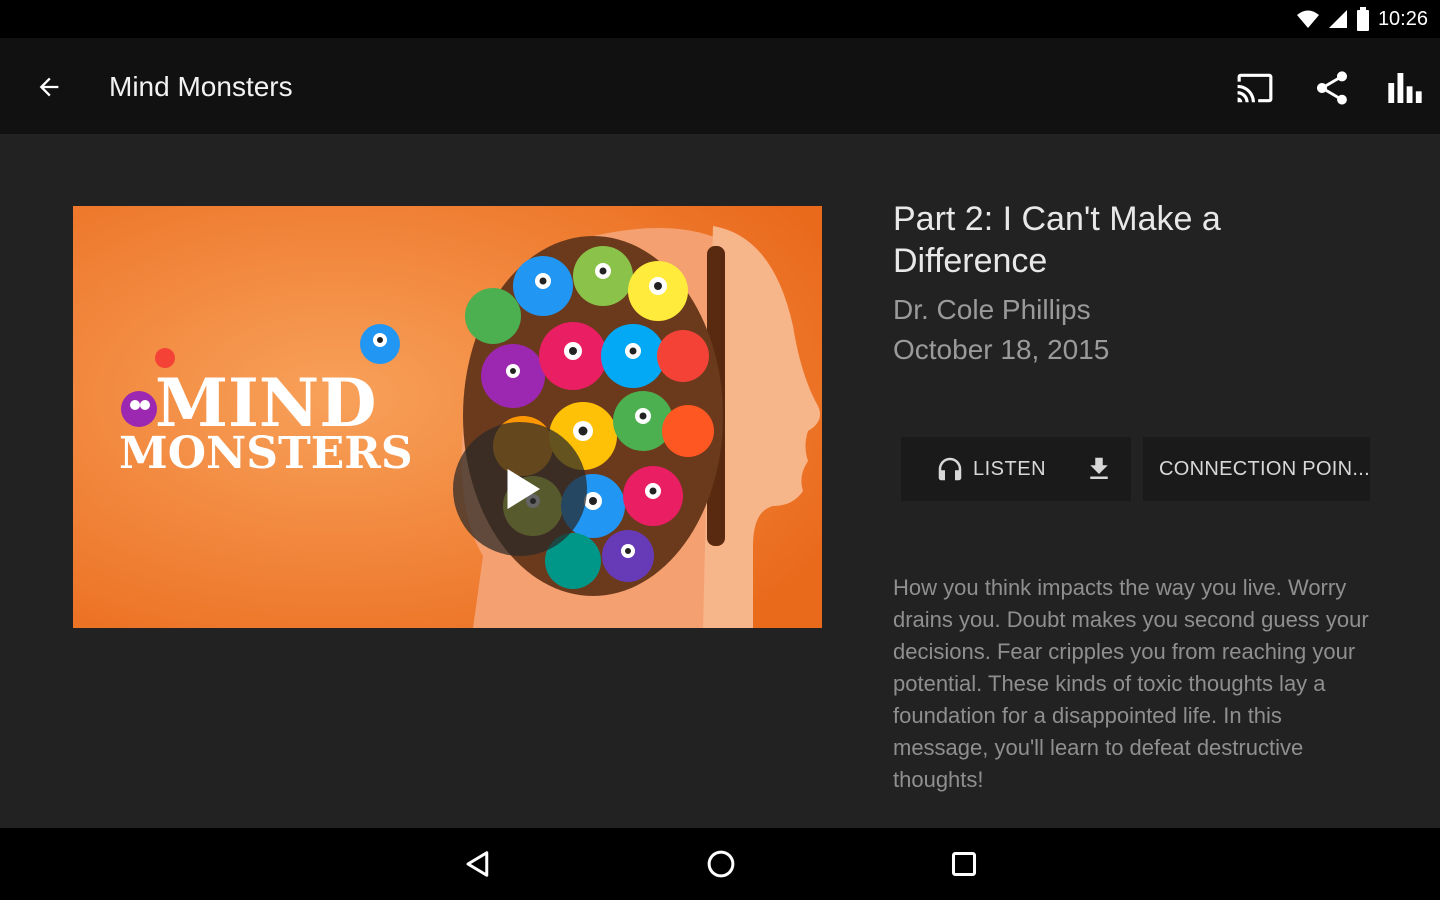 The image size is (1440, 900). I want to click on system-nav-bar, so click(720, 864).